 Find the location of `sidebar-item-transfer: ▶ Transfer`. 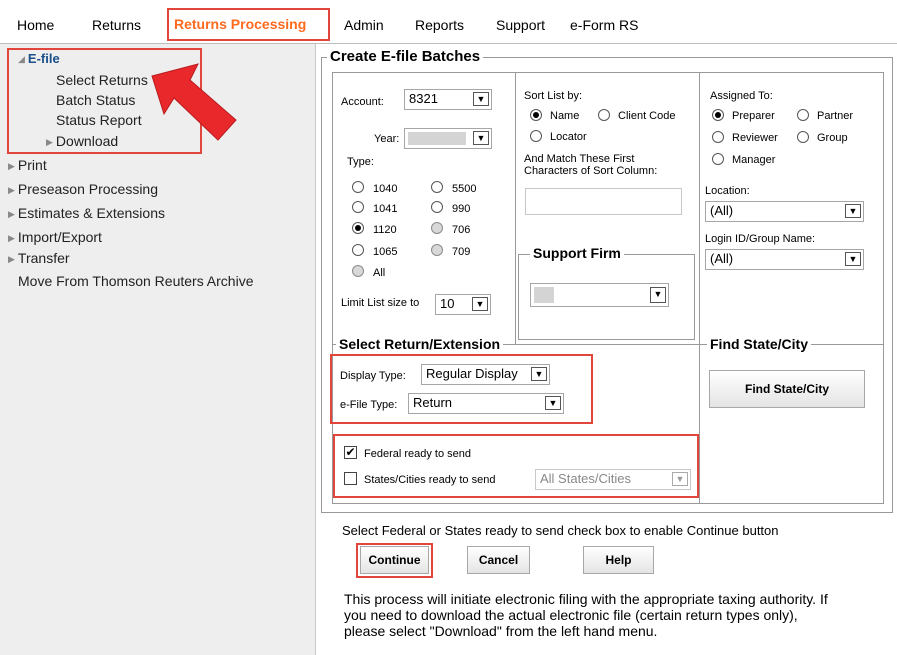

sidebar-item-transfer: ▶ Transfer is located at coordinates (39, 258).